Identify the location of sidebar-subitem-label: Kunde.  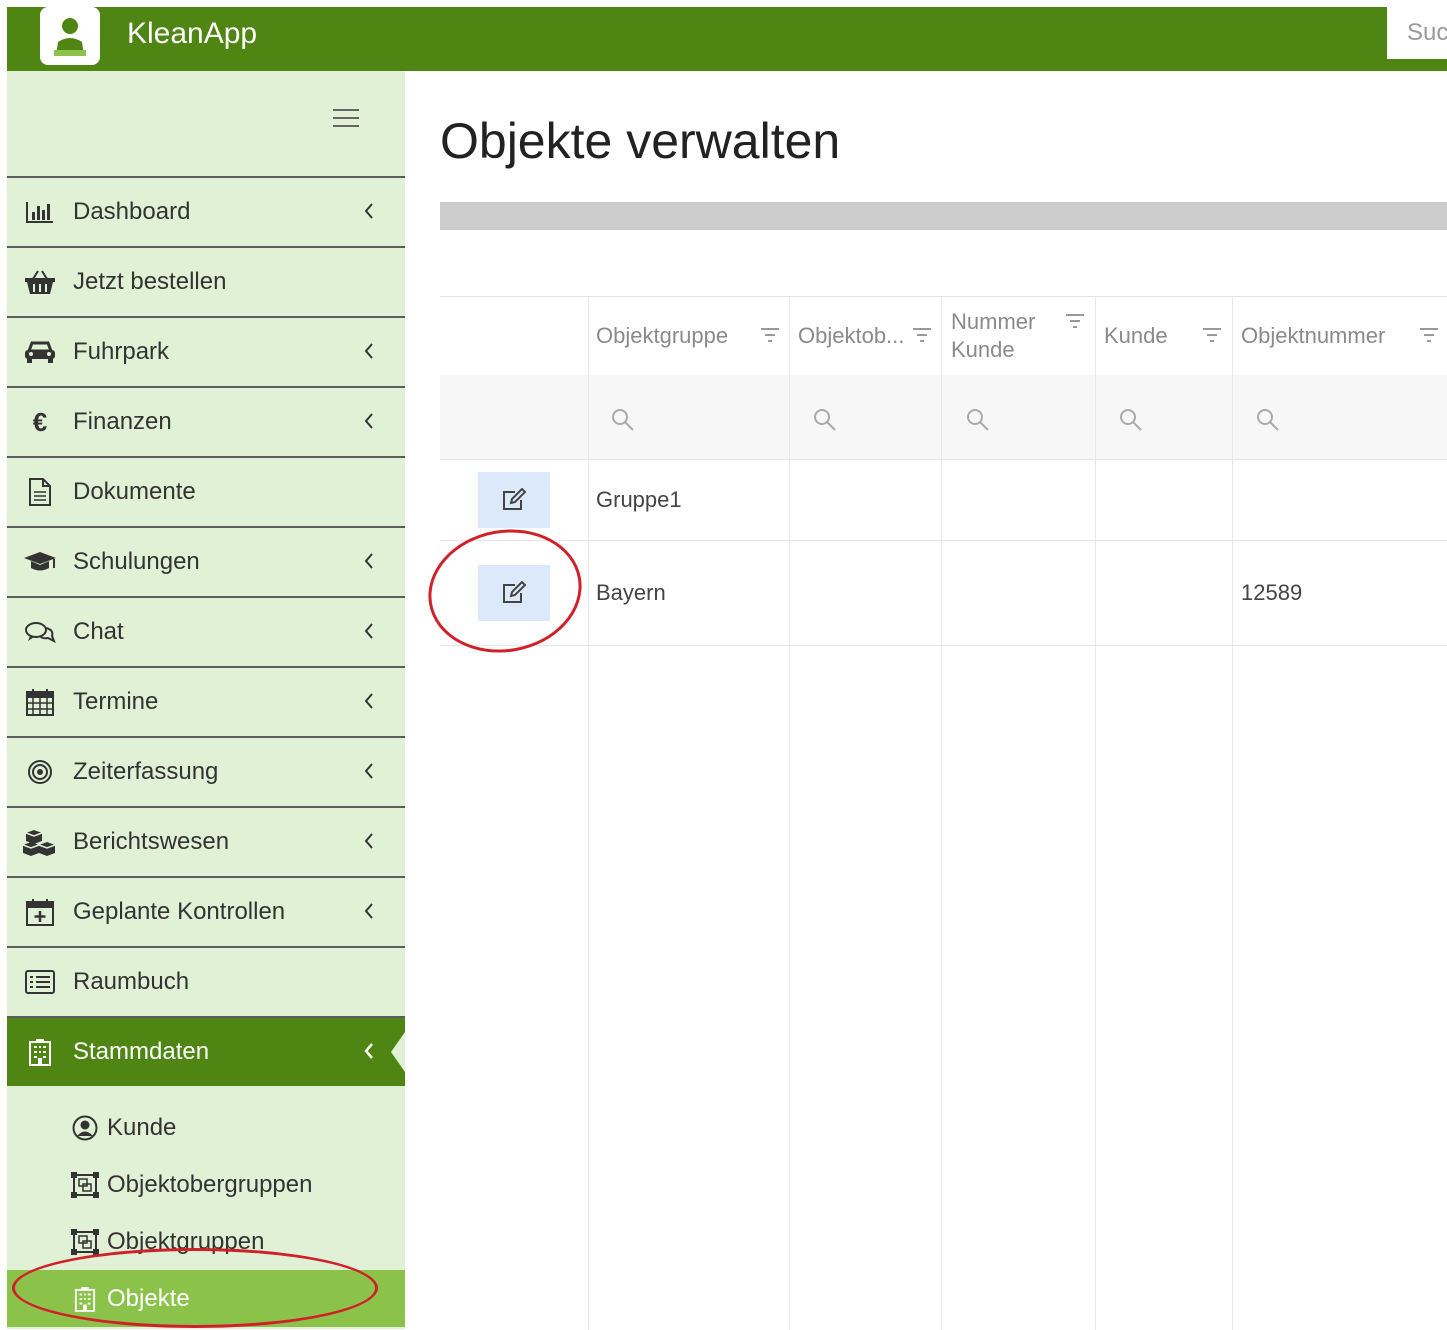
(142, 1127).